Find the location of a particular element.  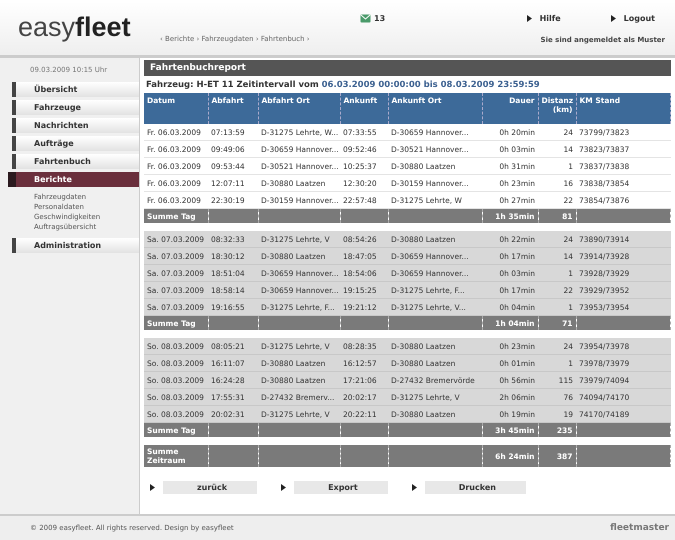

report-heading: Fahrzeug: H-ET 11 Zeitintervall vom 06.03.2009 00:00:00 bis 08.03.2009 23:59:59 is located at coordinates (343, 85).